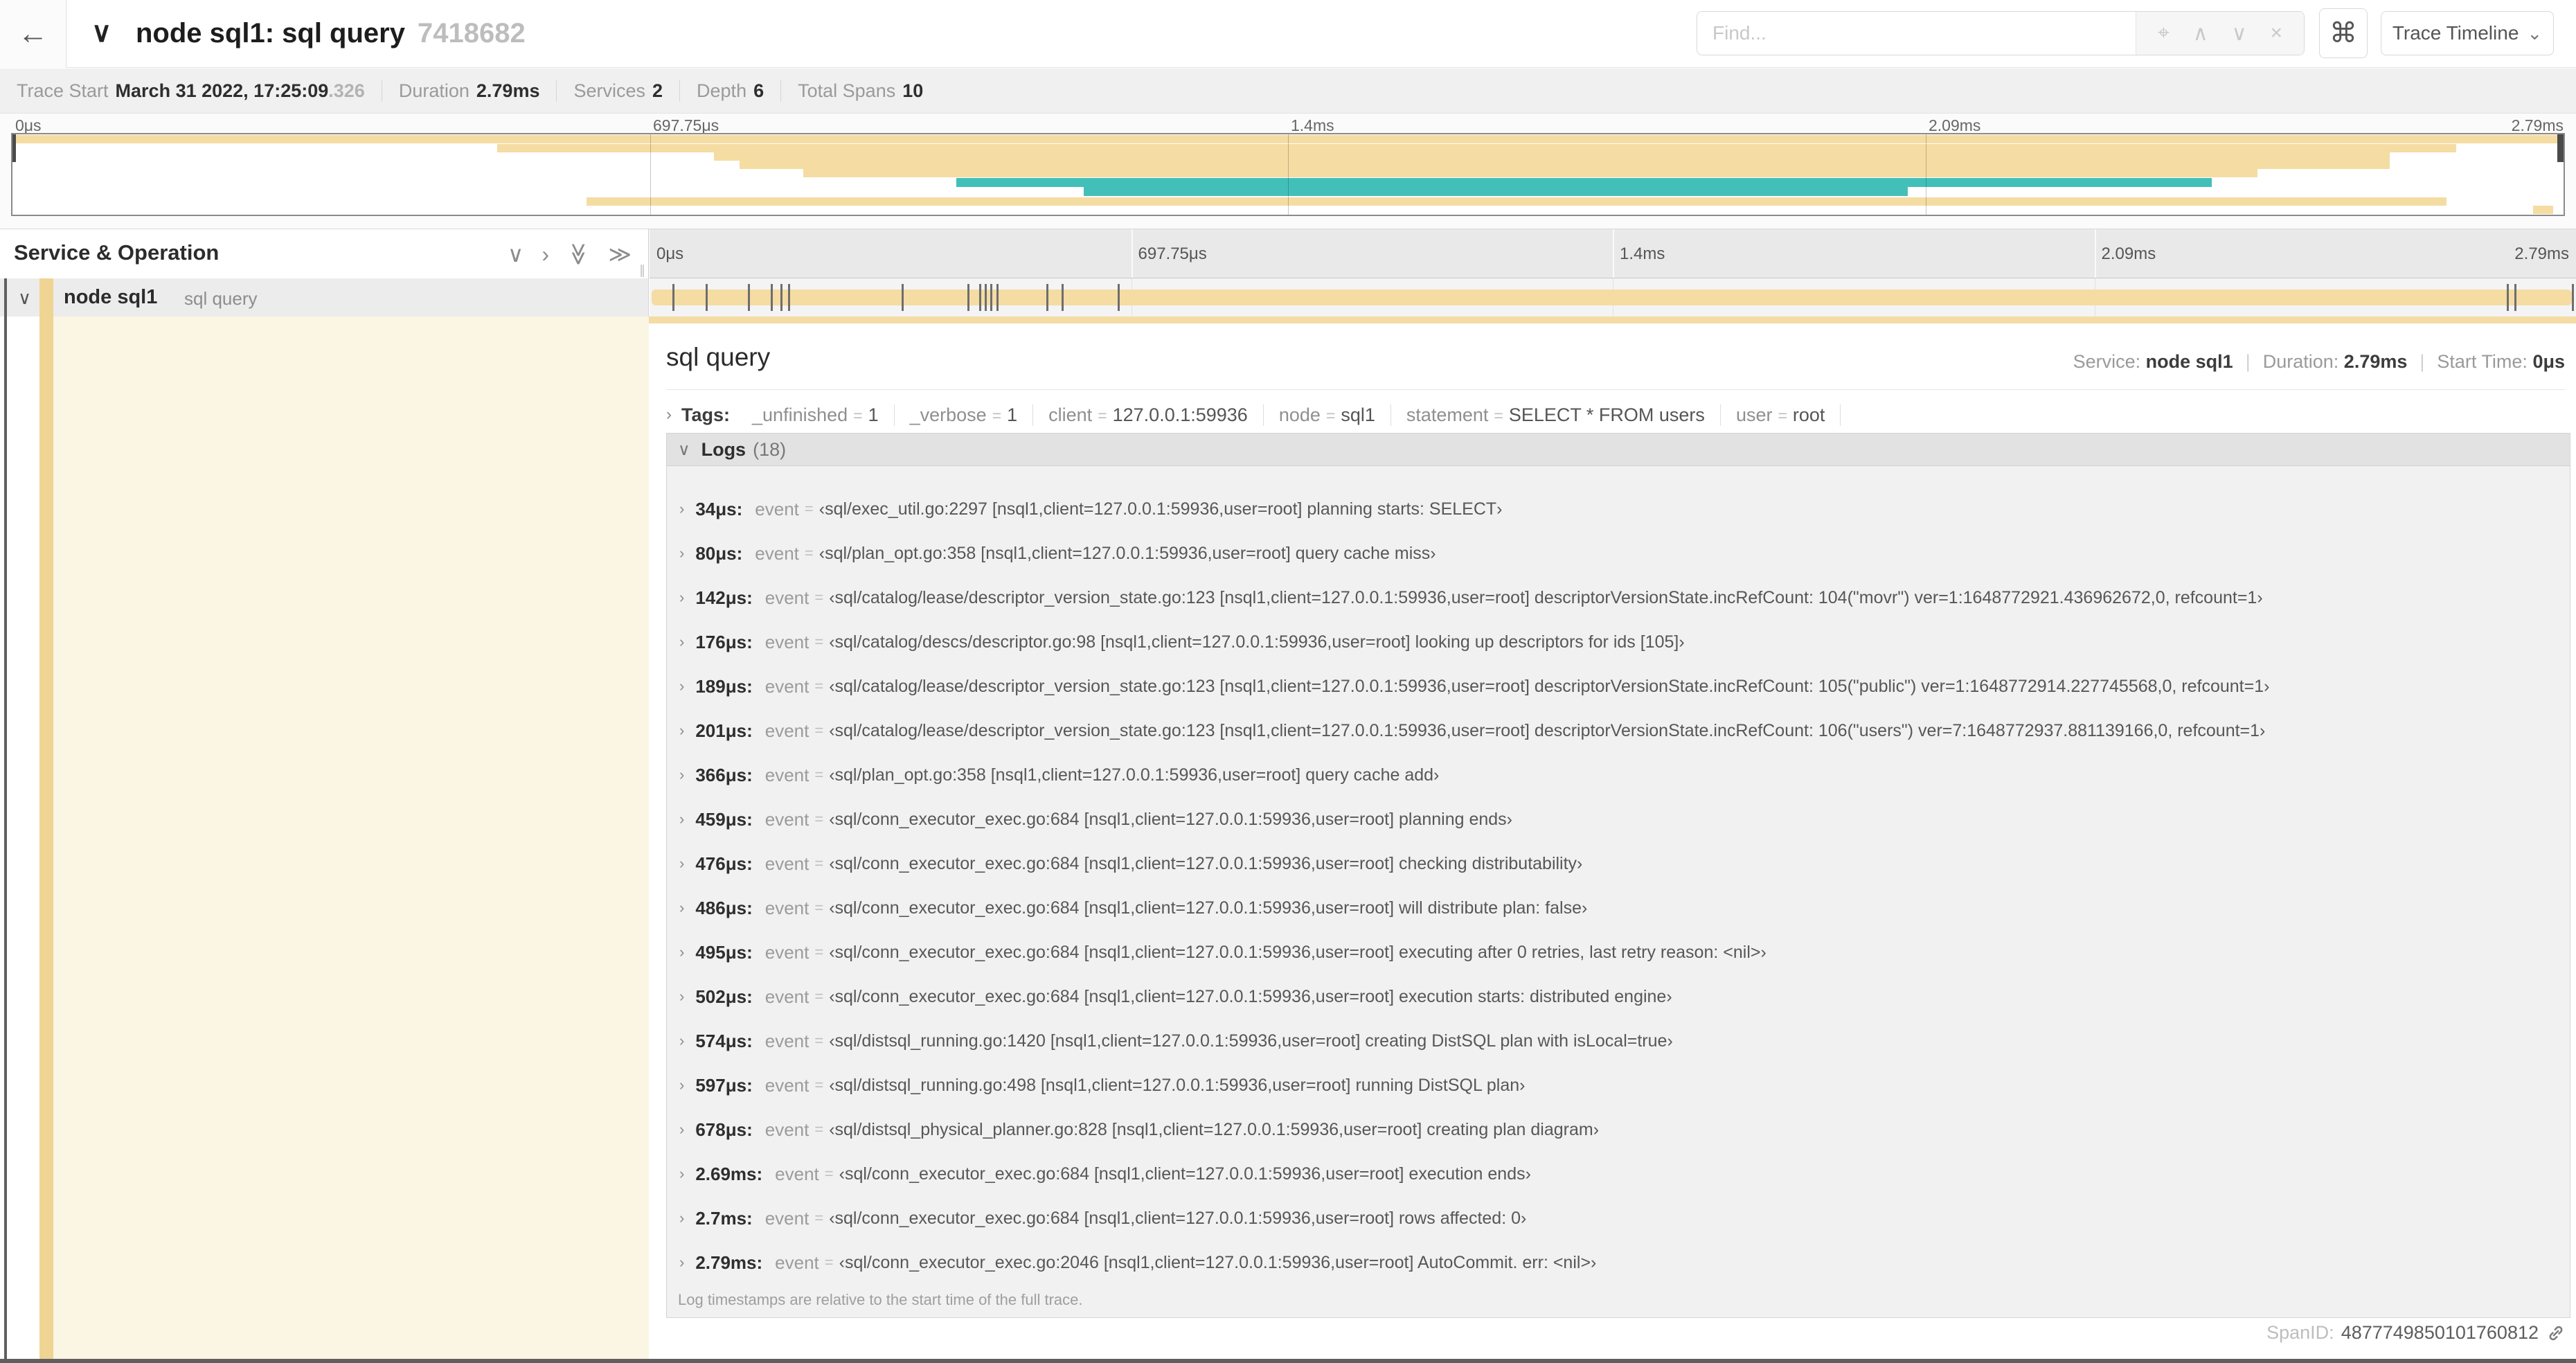 The width and height of the screenshot is (2576, 1363). I want to click on span-row-timeline-cell, so click(1613, 297).